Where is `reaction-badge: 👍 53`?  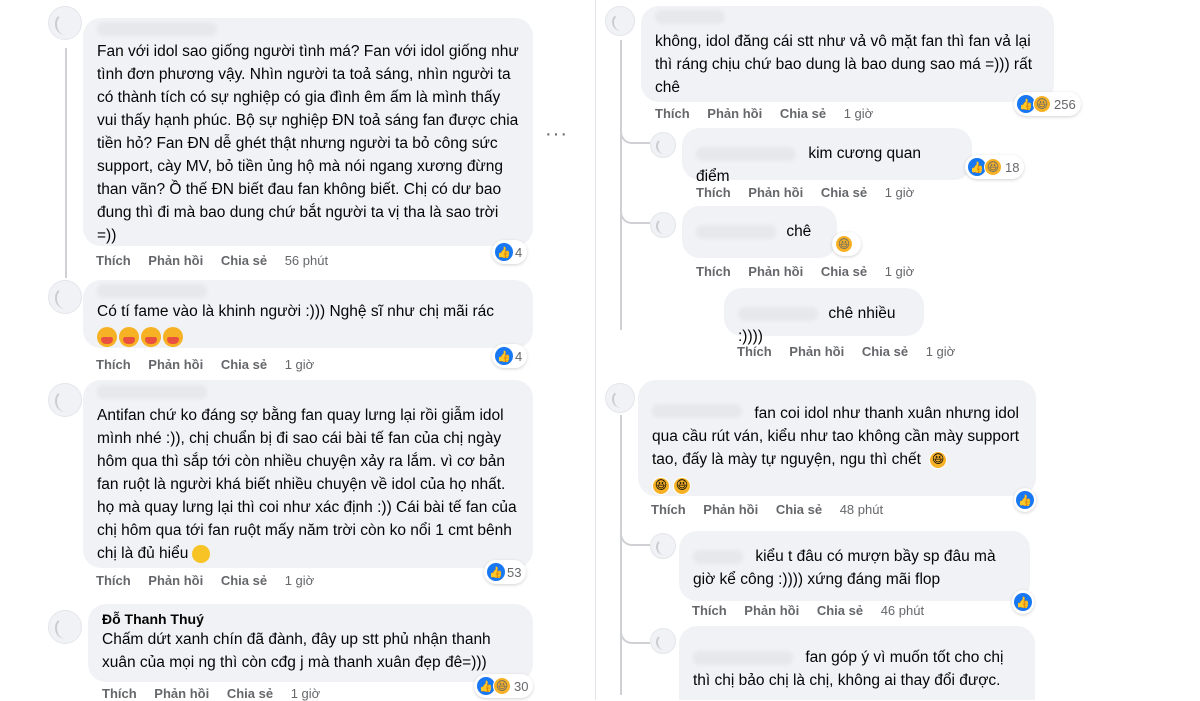
reaction-badge: 👍 53 is located at coordinates (505, 572).